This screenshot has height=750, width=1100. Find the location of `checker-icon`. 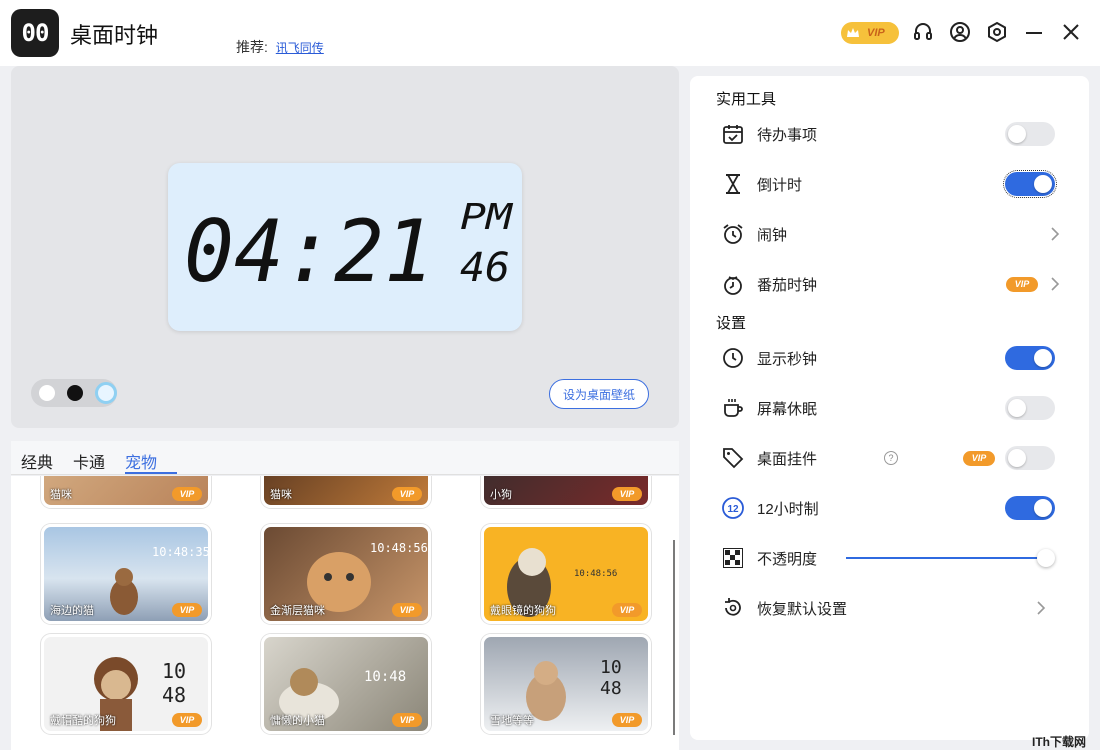

checker-icon is located at coordinates (733, 558).